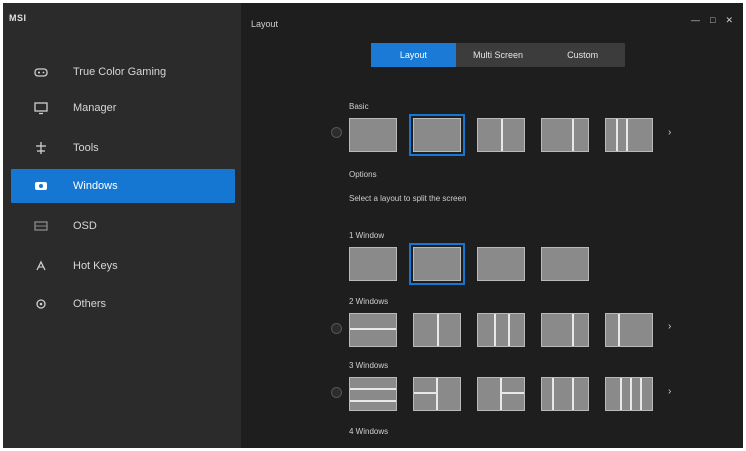 The width and height of the screenshot is (746, 451). Describe the element at coordinates (629, 330) in the screenshot. I see `layout-tile-2e` at that location.